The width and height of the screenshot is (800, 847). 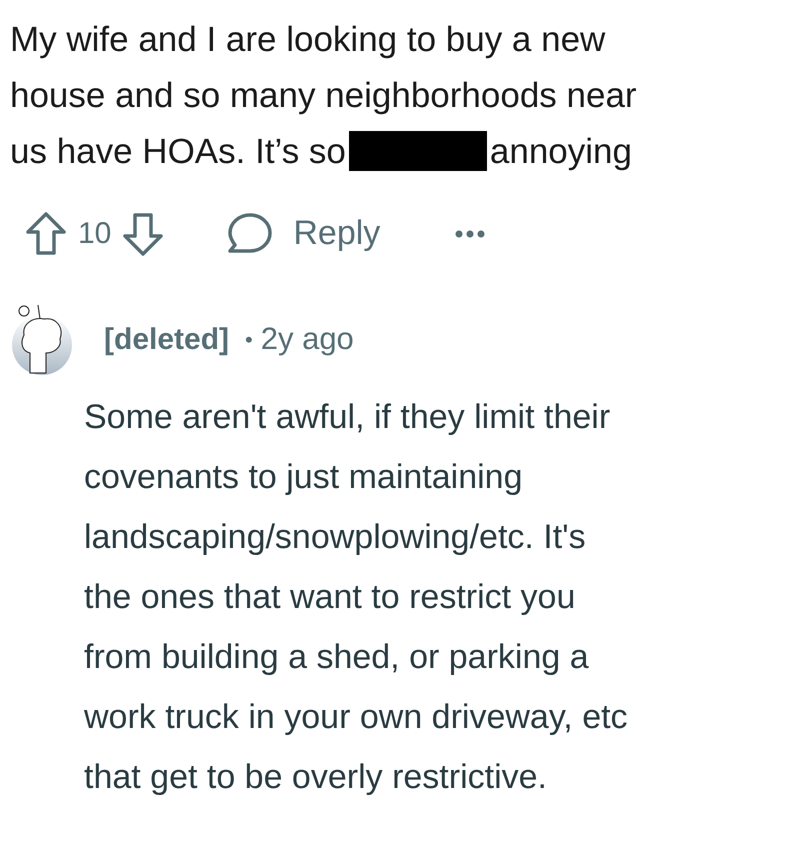 I want to click on vote-score: 10, so click(x=95, y=234).